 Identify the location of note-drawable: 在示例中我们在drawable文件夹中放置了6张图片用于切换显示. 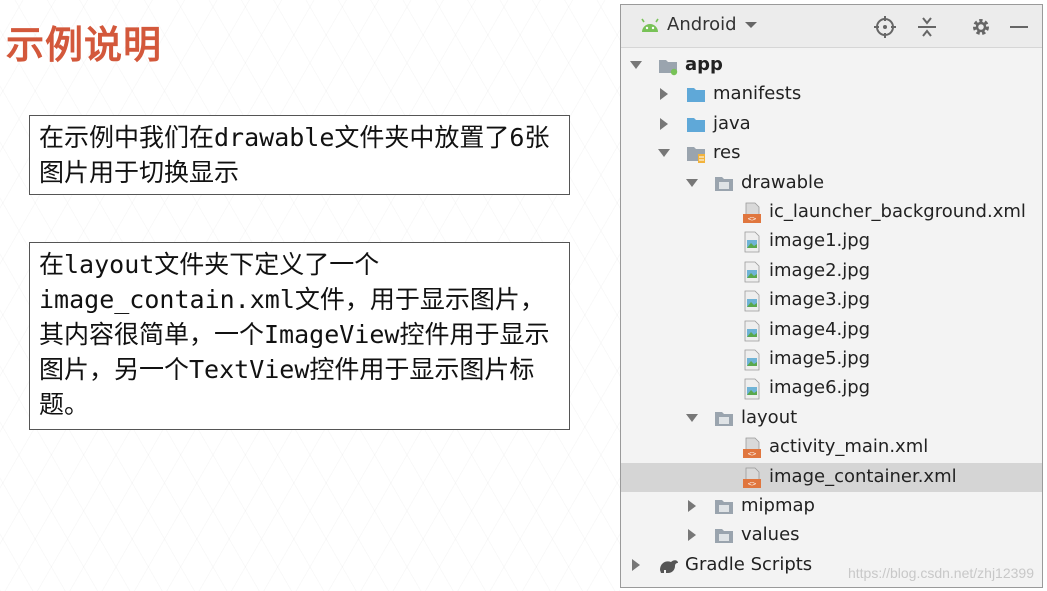
(299, 155).